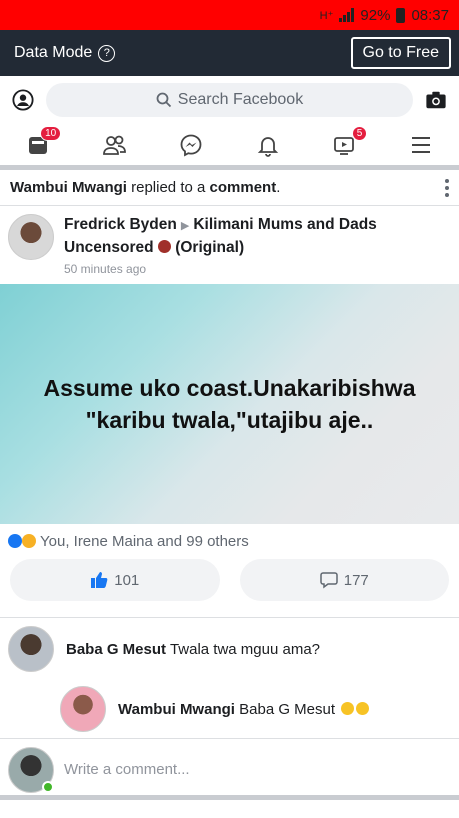  What do you see at coordinates (51, 133) in the screenshot?
I see `notification-badge: 10` at bounding box center [51, 133].